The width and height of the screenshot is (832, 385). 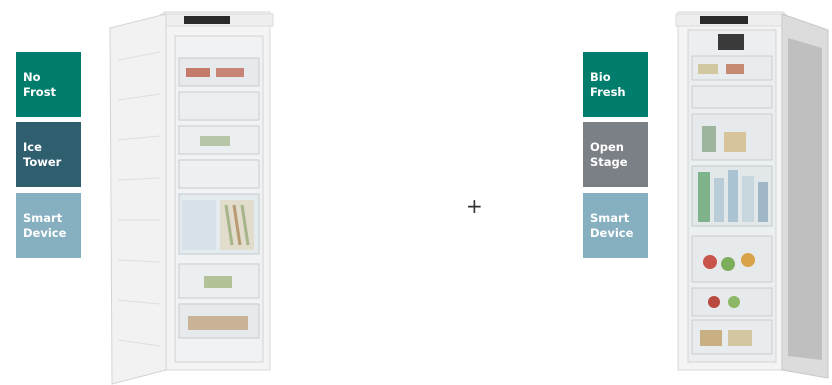 I want to click on feature-badge-open-stage: Open Stage, so click(x=615, y=154).